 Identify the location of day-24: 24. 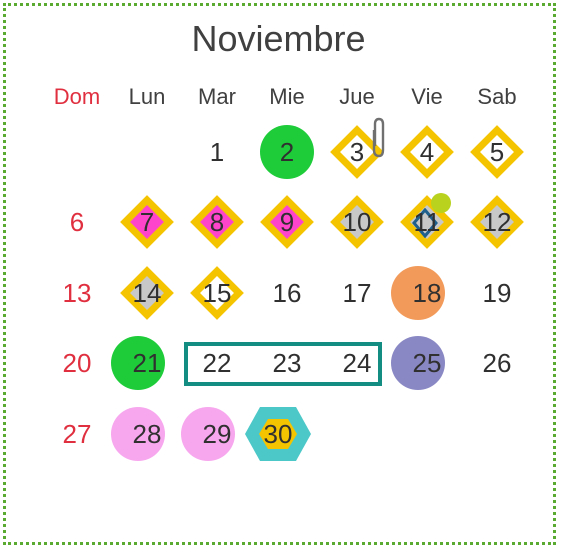
(357, 363).